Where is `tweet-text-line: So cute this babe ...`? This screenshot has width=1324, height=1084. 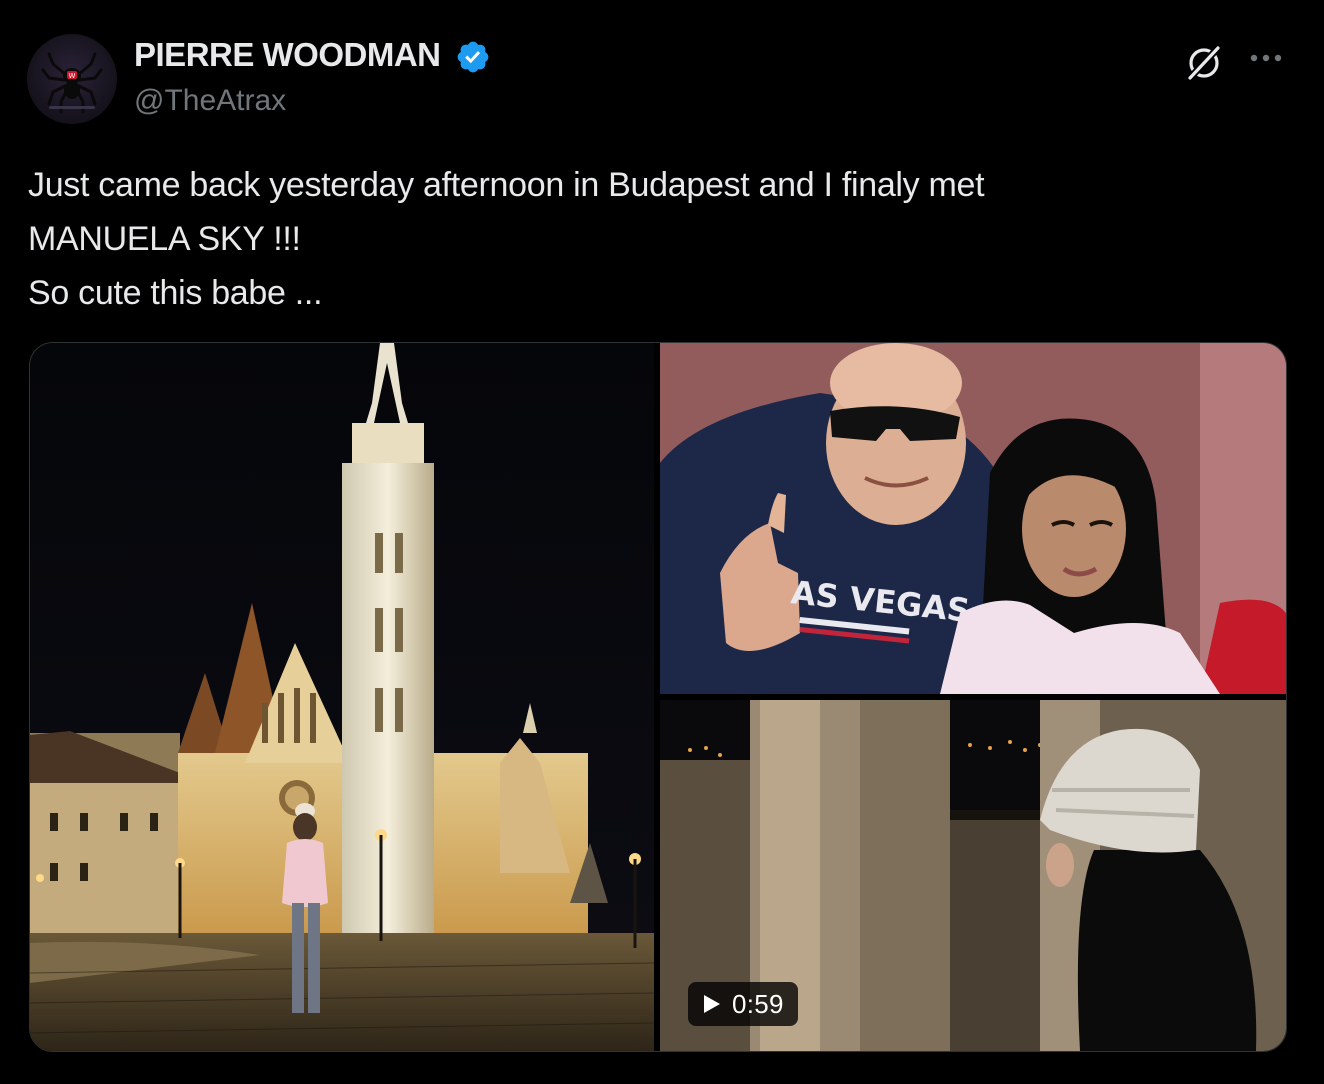
tweet-text-line: So cute this babe ... is located at coordinates (175, 293).